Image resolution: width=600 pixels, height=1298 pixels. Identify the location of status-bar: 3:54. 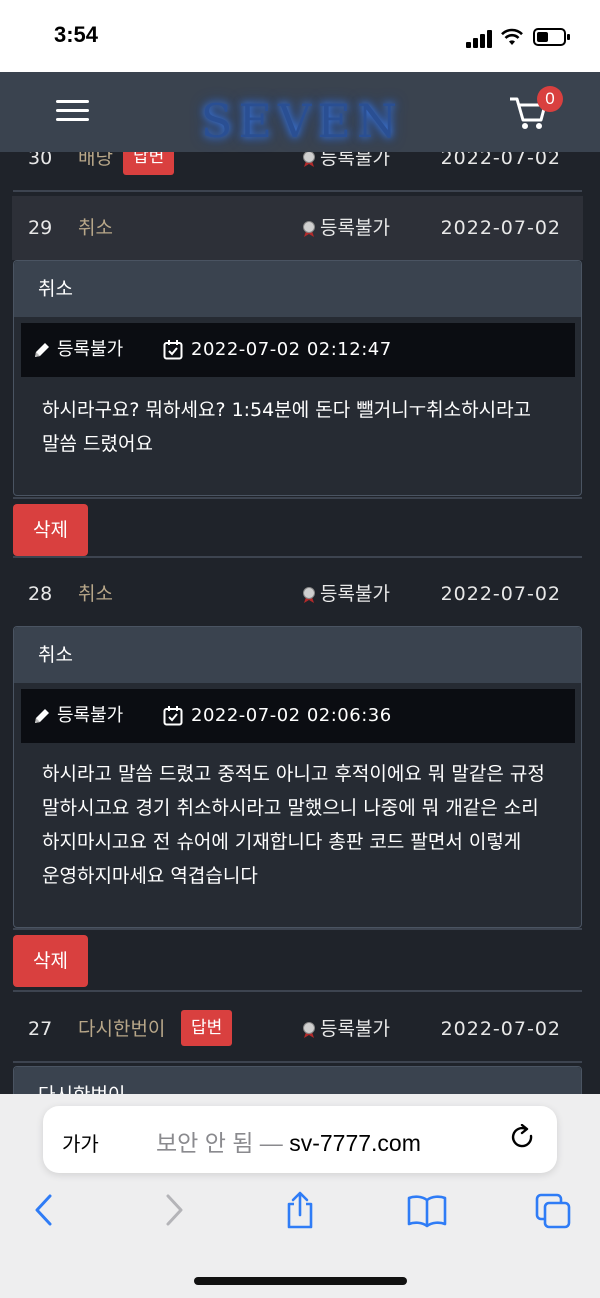
(300, 36).